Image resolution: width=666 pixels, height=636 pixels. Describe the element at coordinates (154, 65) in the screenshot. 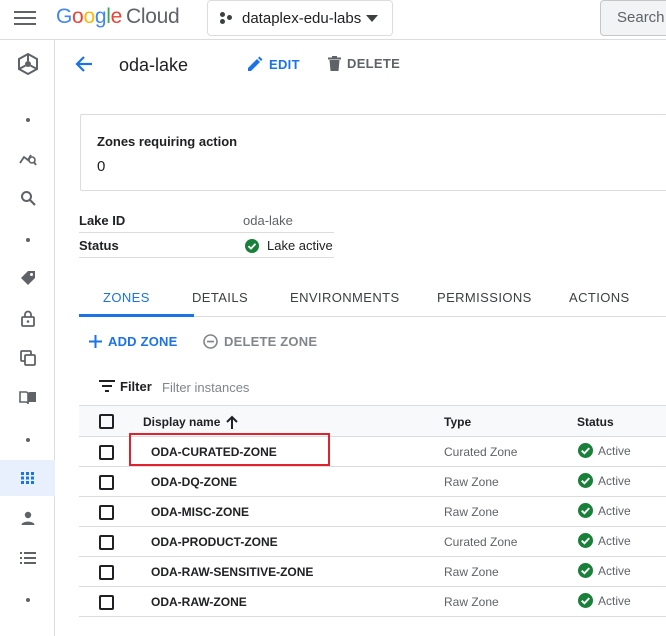

I see `page-title: oda-lake` at that location.